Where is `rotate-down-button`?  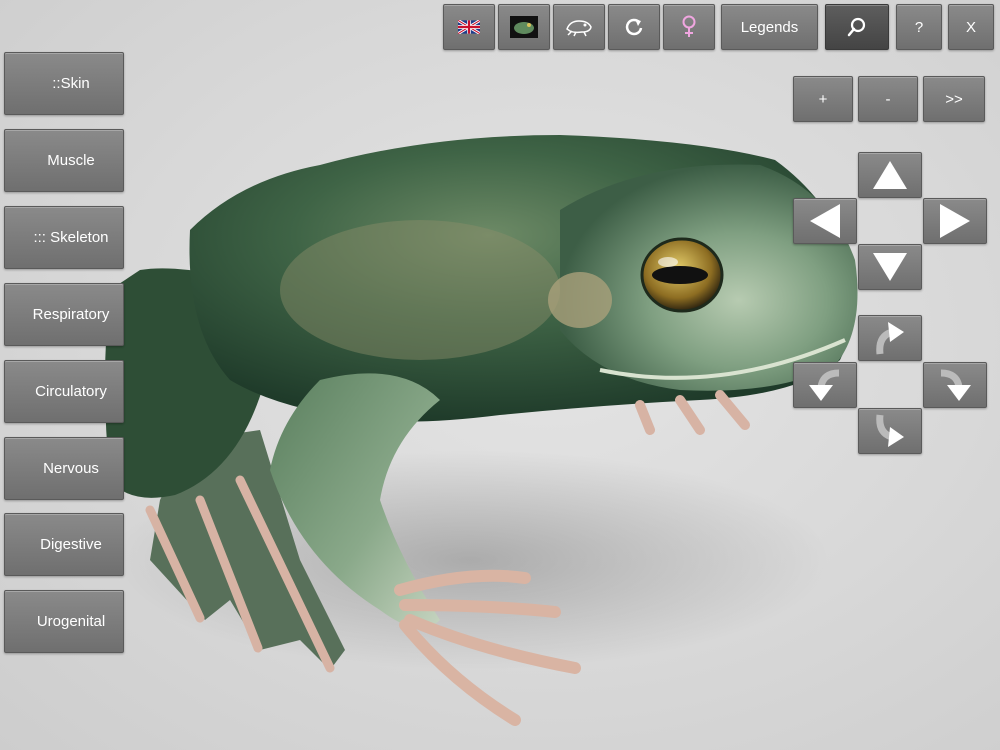
rotate-down-button is located at coordinates (890, 431).